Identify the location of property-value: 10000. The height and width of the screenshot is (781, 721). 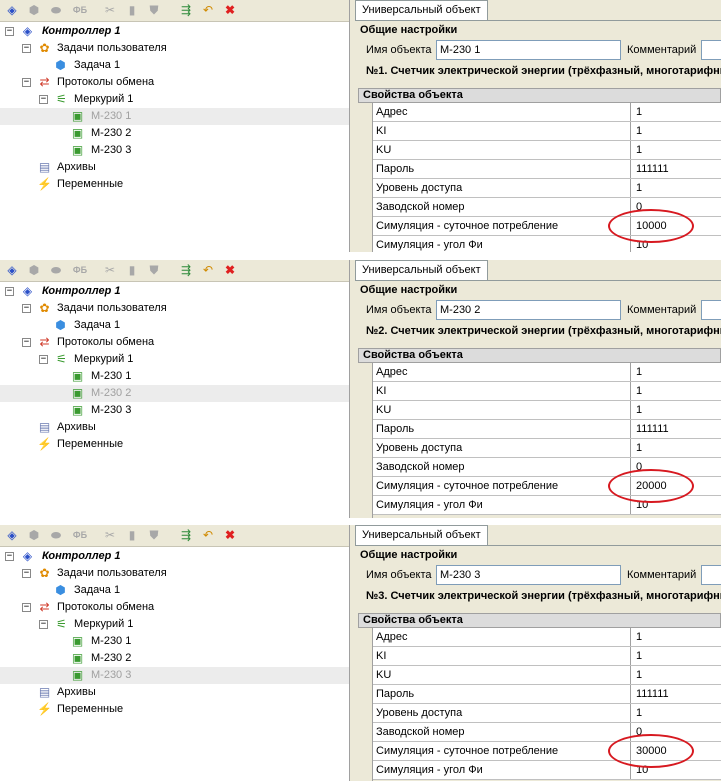
(676, 226).